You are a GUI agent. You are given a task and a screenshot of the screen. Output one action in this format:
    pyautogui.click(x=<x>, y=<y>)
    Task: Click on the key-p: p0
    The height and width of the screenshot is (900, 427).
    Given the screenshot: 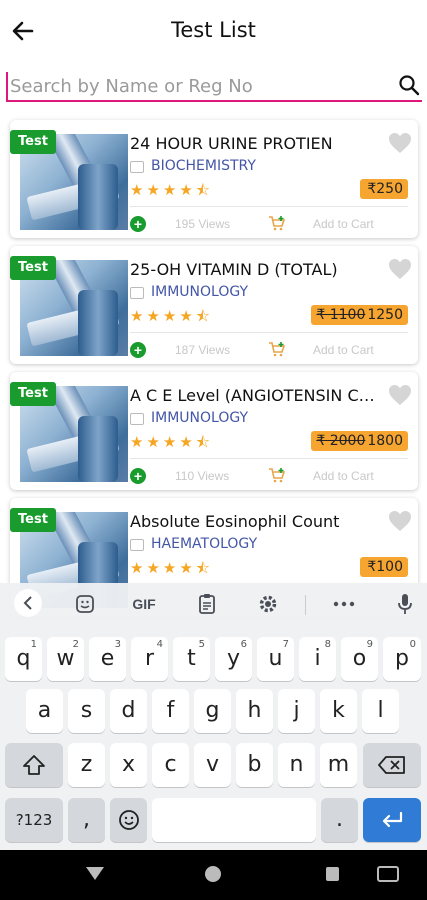 What is the action you would take?
    pyautogui.click(x=402, y=659)
    